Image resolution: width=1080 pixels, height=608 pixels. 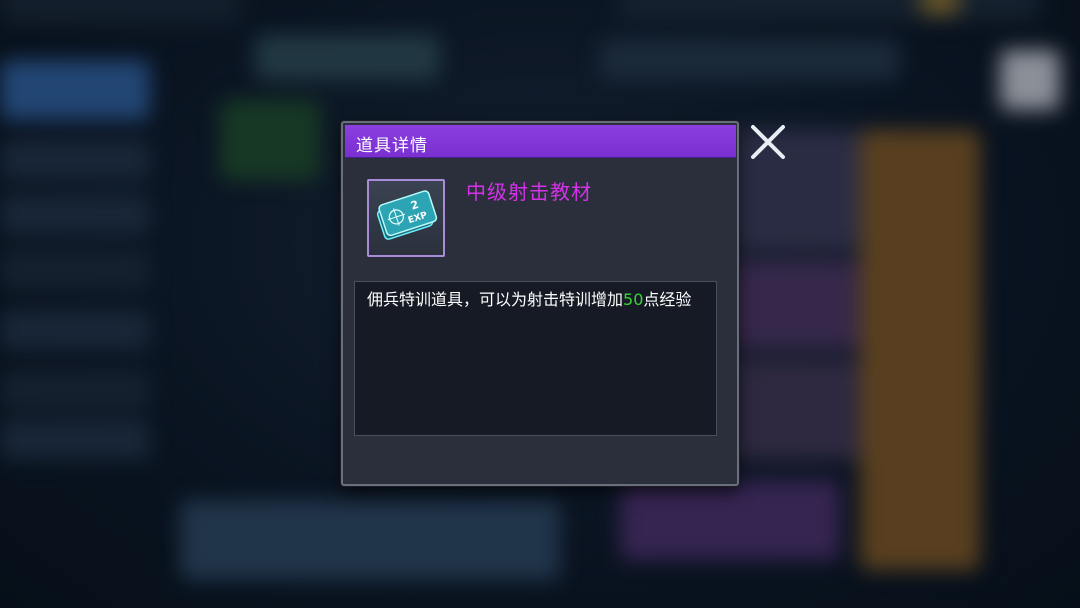 What do you see at coordinates (407, 215) in the screenshot?
I see `exp-card-icon: 2 EXP` at bounding box center [407, 215].